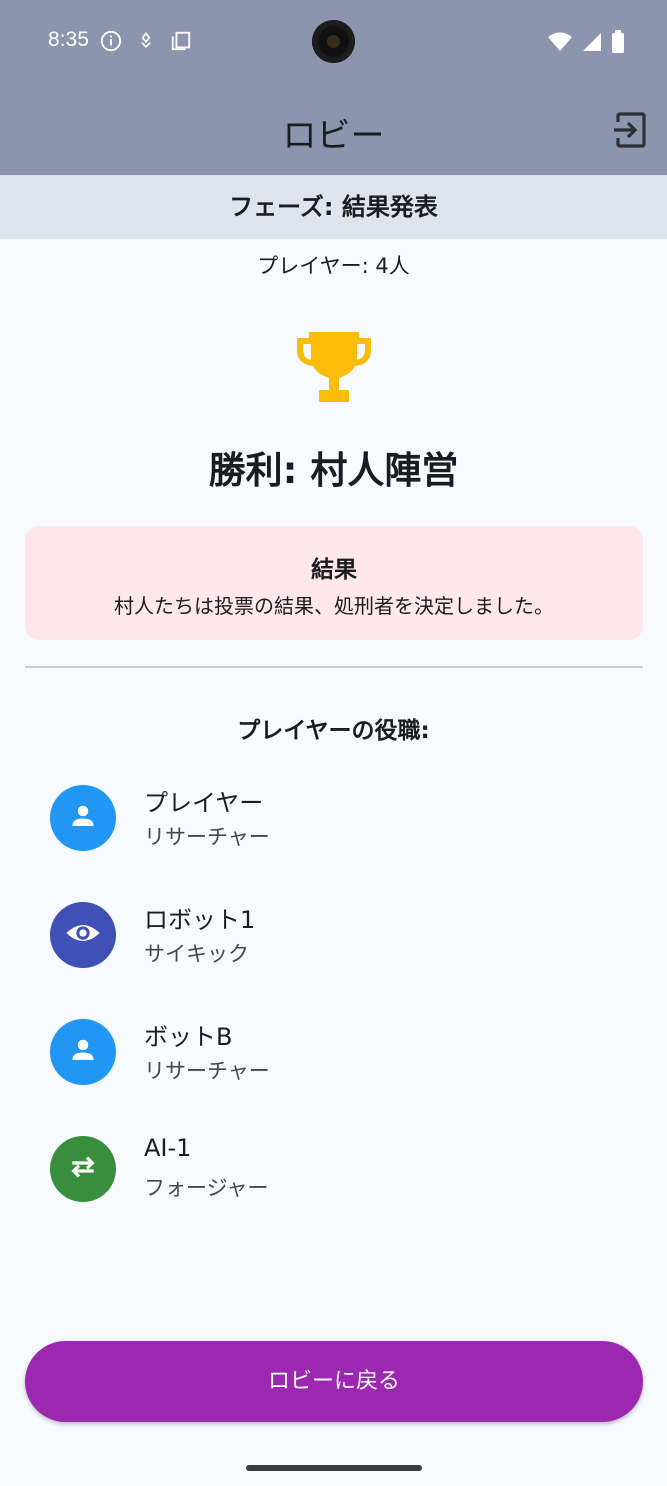  I want to click on wifi-icon, so click(560, 44).